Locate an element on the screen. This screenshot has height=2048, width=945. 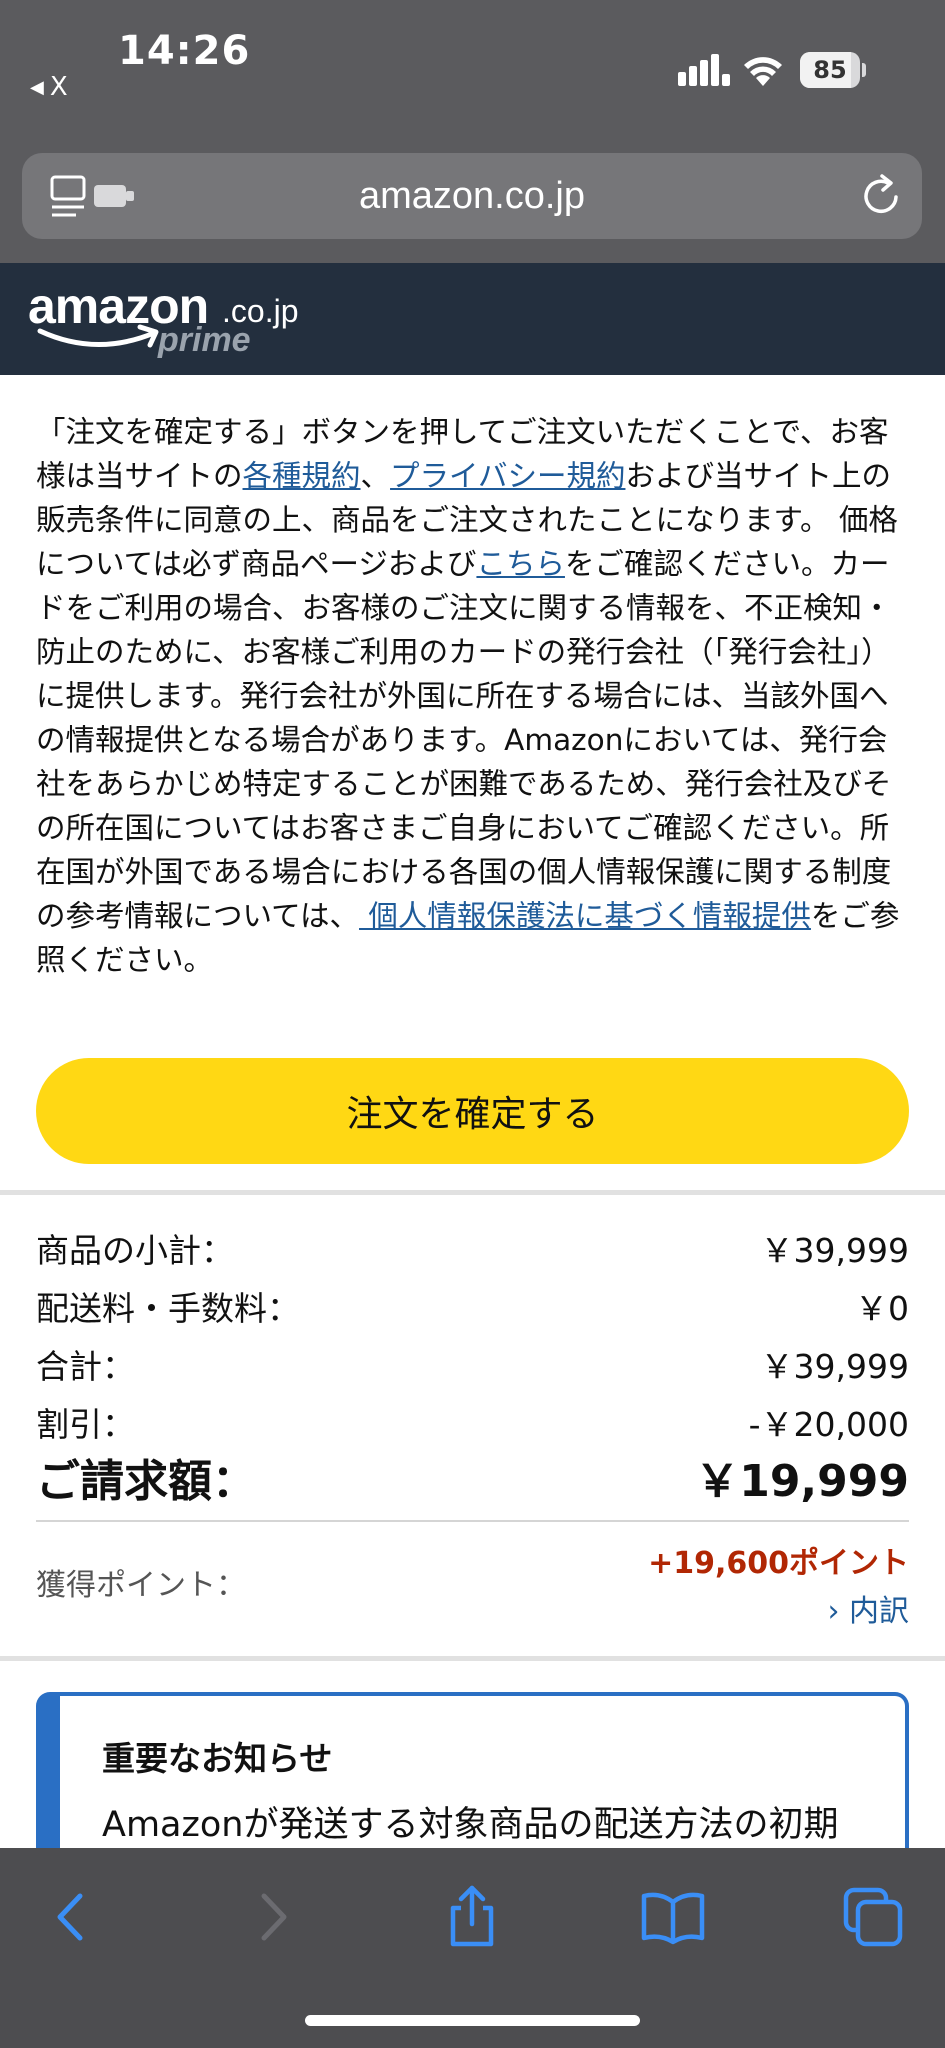
battery-body: 85 is located at coordinates (830, 70).